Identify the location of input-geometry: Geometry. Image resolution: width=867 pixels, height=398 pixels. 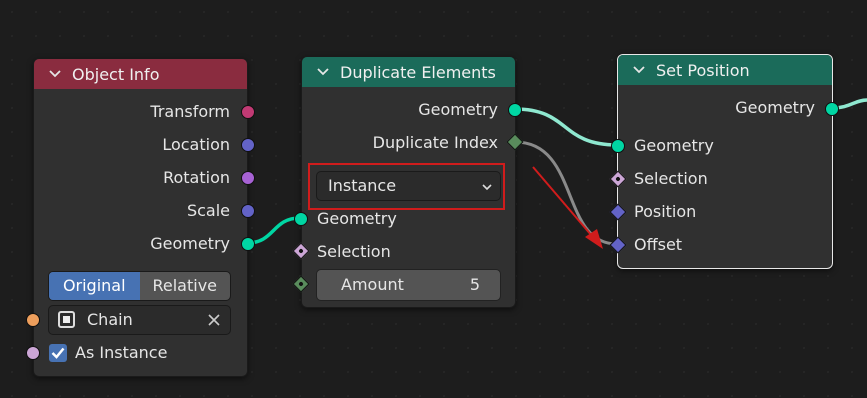
(674, 145).